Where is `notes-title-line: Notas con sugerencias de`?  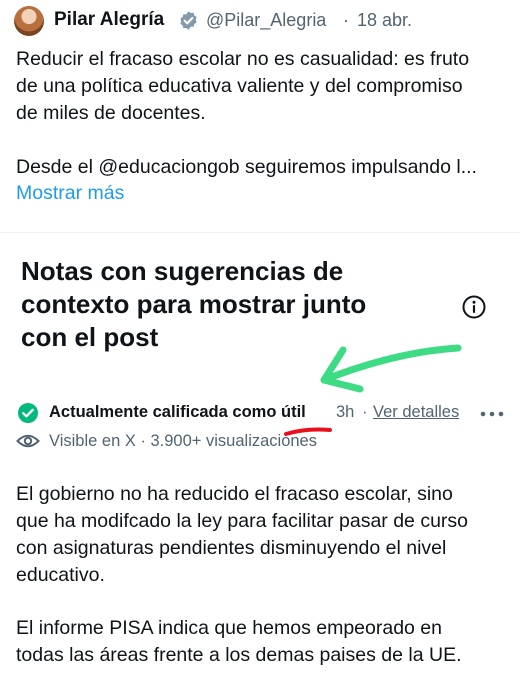 notes-title-line: Notas con sugerencias de is located at coordinates (182, 271).